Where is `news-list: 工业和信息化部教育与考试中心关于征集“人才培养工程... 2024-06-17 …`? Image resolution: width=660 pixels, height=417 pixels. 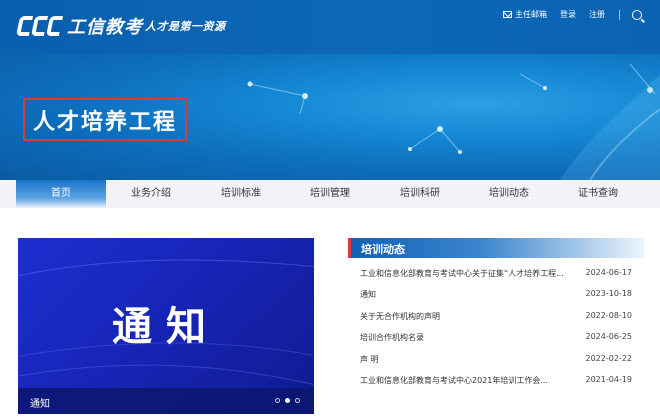 news-list: 工业和信息化部教育与考试中心关于征集“人才培养工程... 2024-06-17 … is located at coordinates (501, 332).